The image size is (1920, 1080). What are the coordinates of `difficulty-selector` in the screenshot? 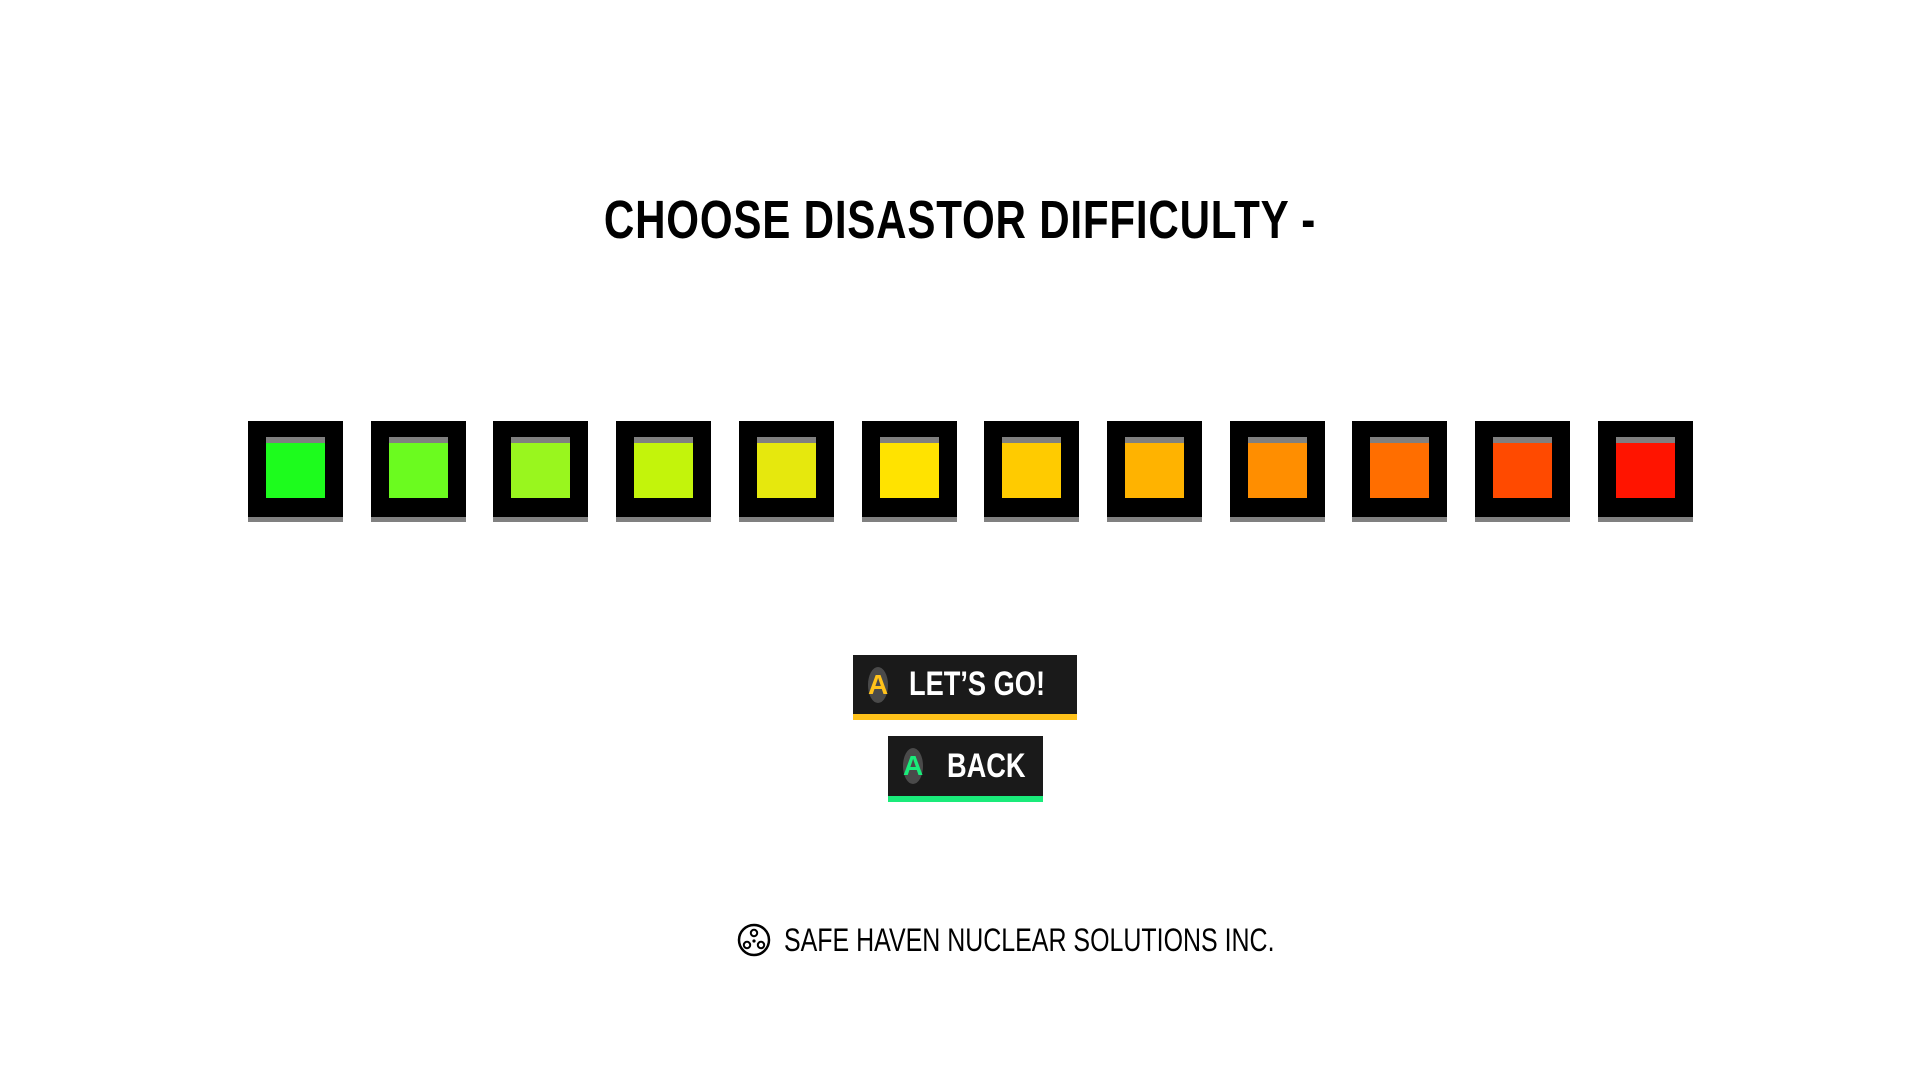 It's located at (970, 471).